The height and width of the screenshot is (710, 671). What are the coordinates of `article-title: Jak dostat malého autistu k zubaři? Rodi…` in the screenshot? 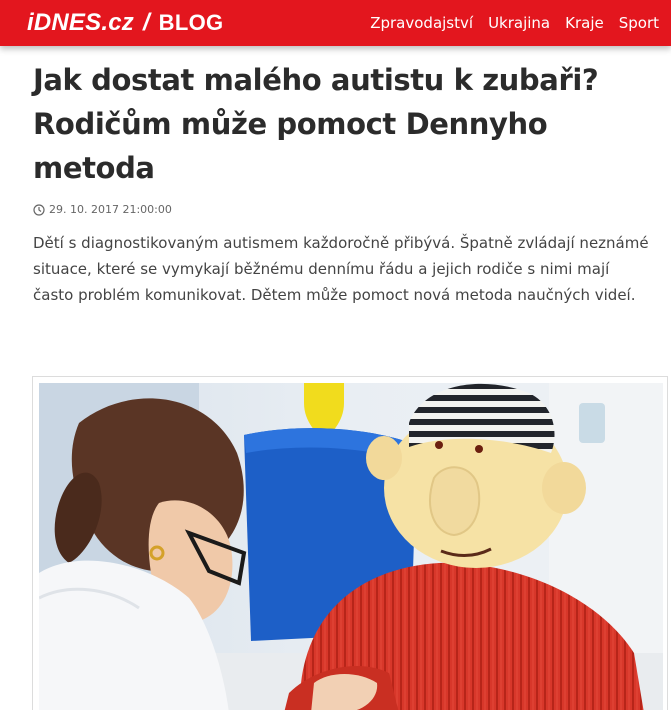 It's located at (316, 124).